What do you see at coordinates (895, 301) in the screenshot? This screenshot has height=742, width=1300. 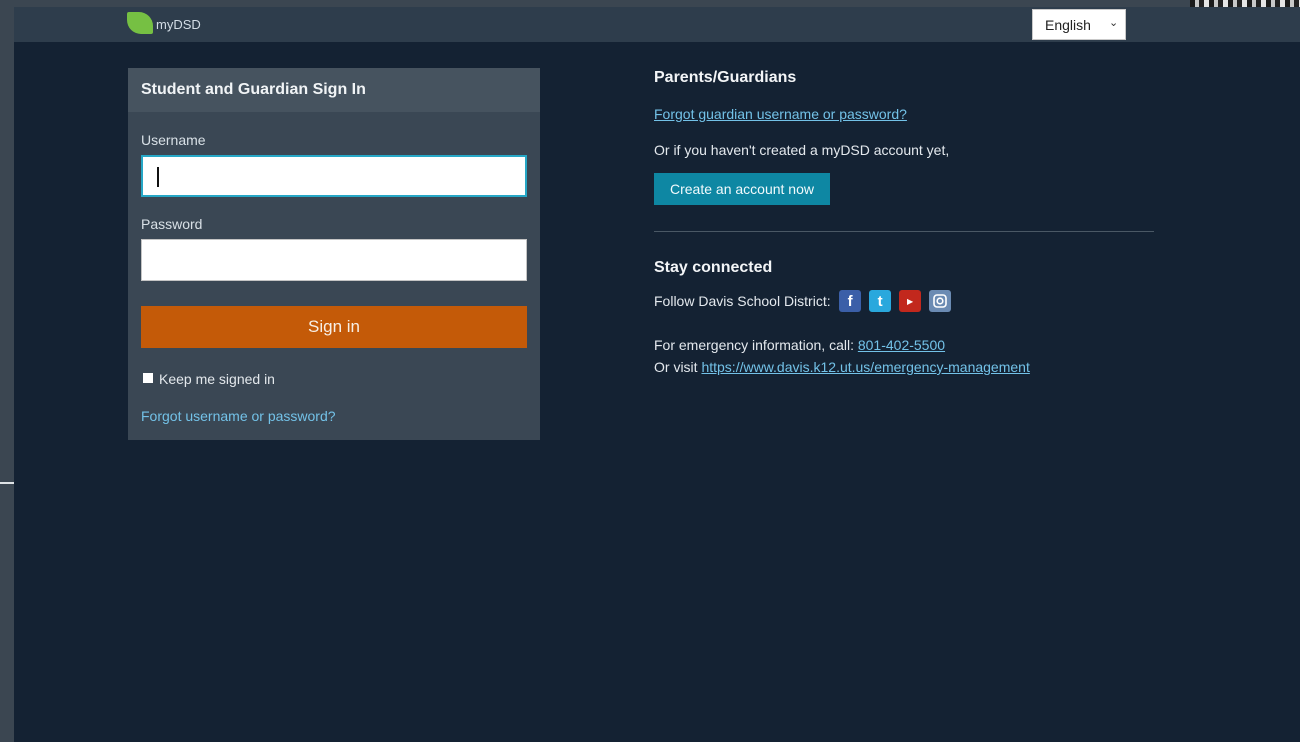 I see `social-icons: f t ▶` at bounding box center [895, 301].